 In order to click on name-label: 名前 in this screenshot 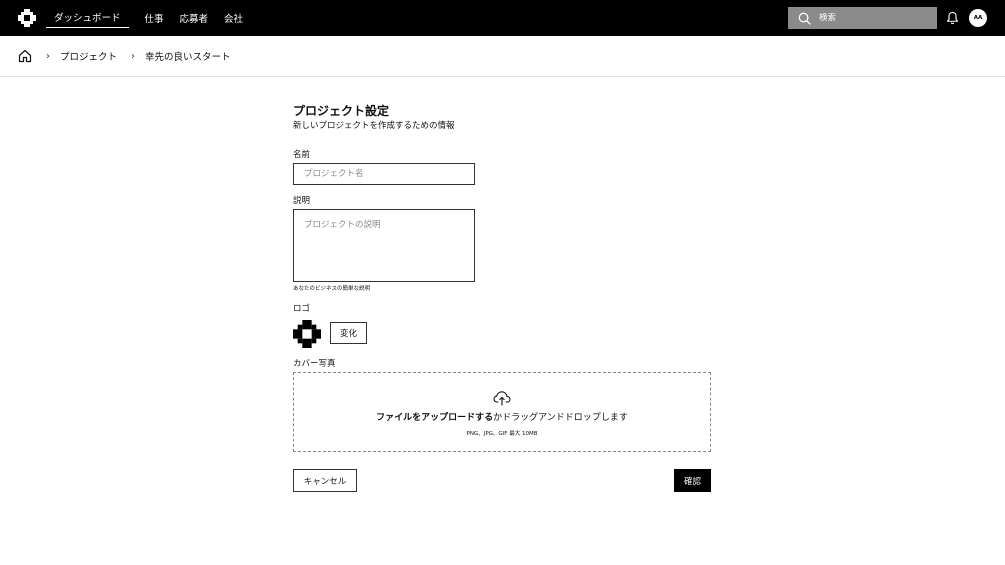, I will do `click(302, 155)`.